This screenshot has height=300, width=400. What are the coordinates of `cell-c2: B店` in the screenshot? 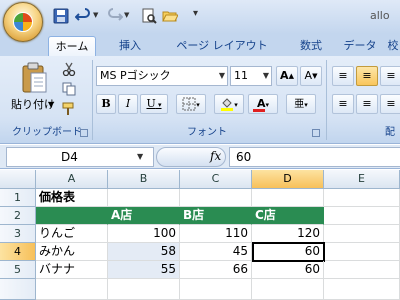 It's located at (216, 216).